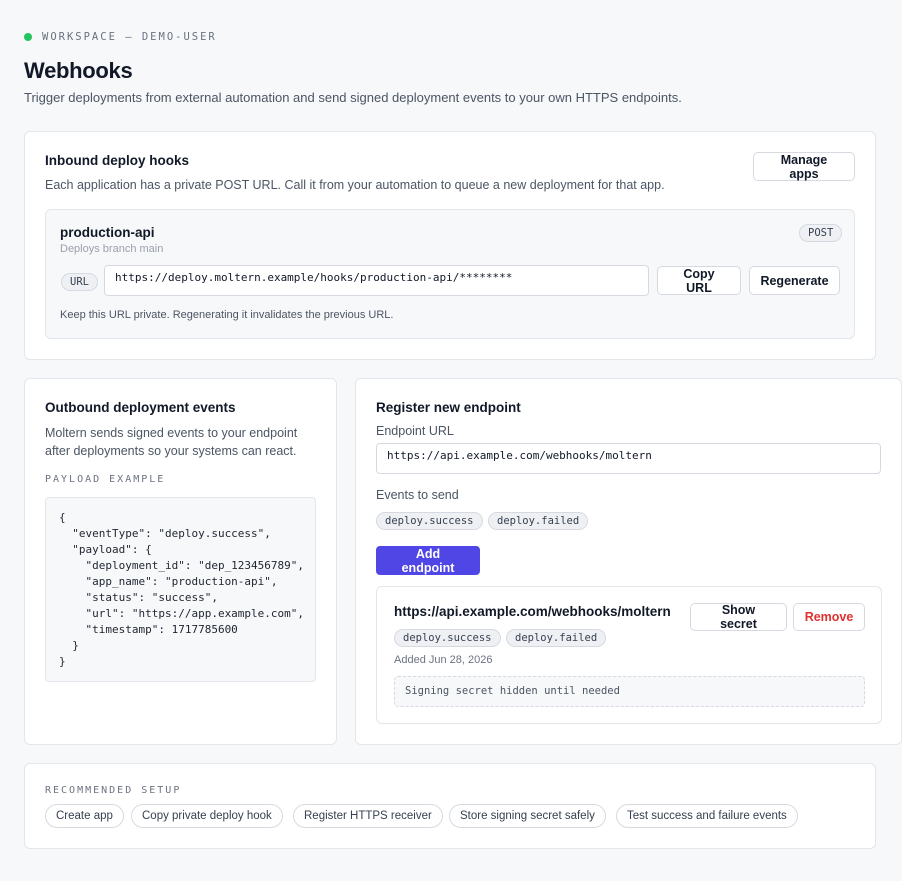 The height and width of the screenshot is (881, 902). I want to click on add-endpoint-button: Add endpoint, so click(428, 560).